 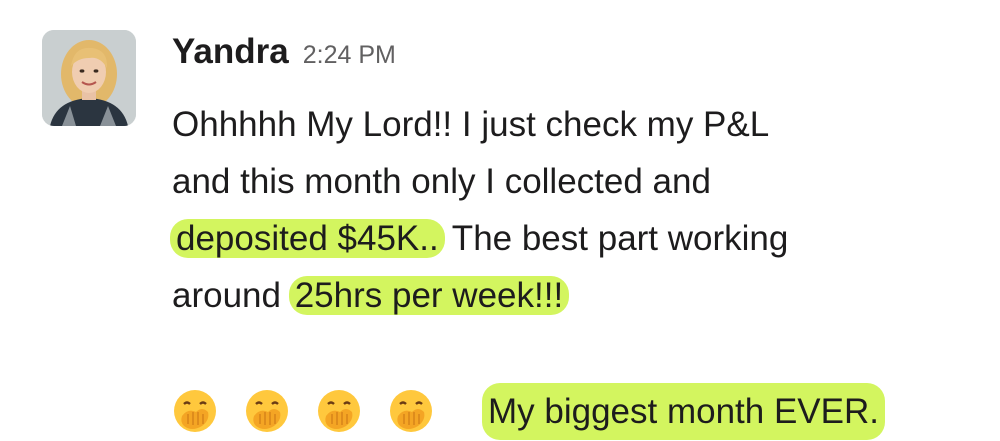 I want to click on message-line: deposited $45K.. The best part working, so click(x=578, y=238).